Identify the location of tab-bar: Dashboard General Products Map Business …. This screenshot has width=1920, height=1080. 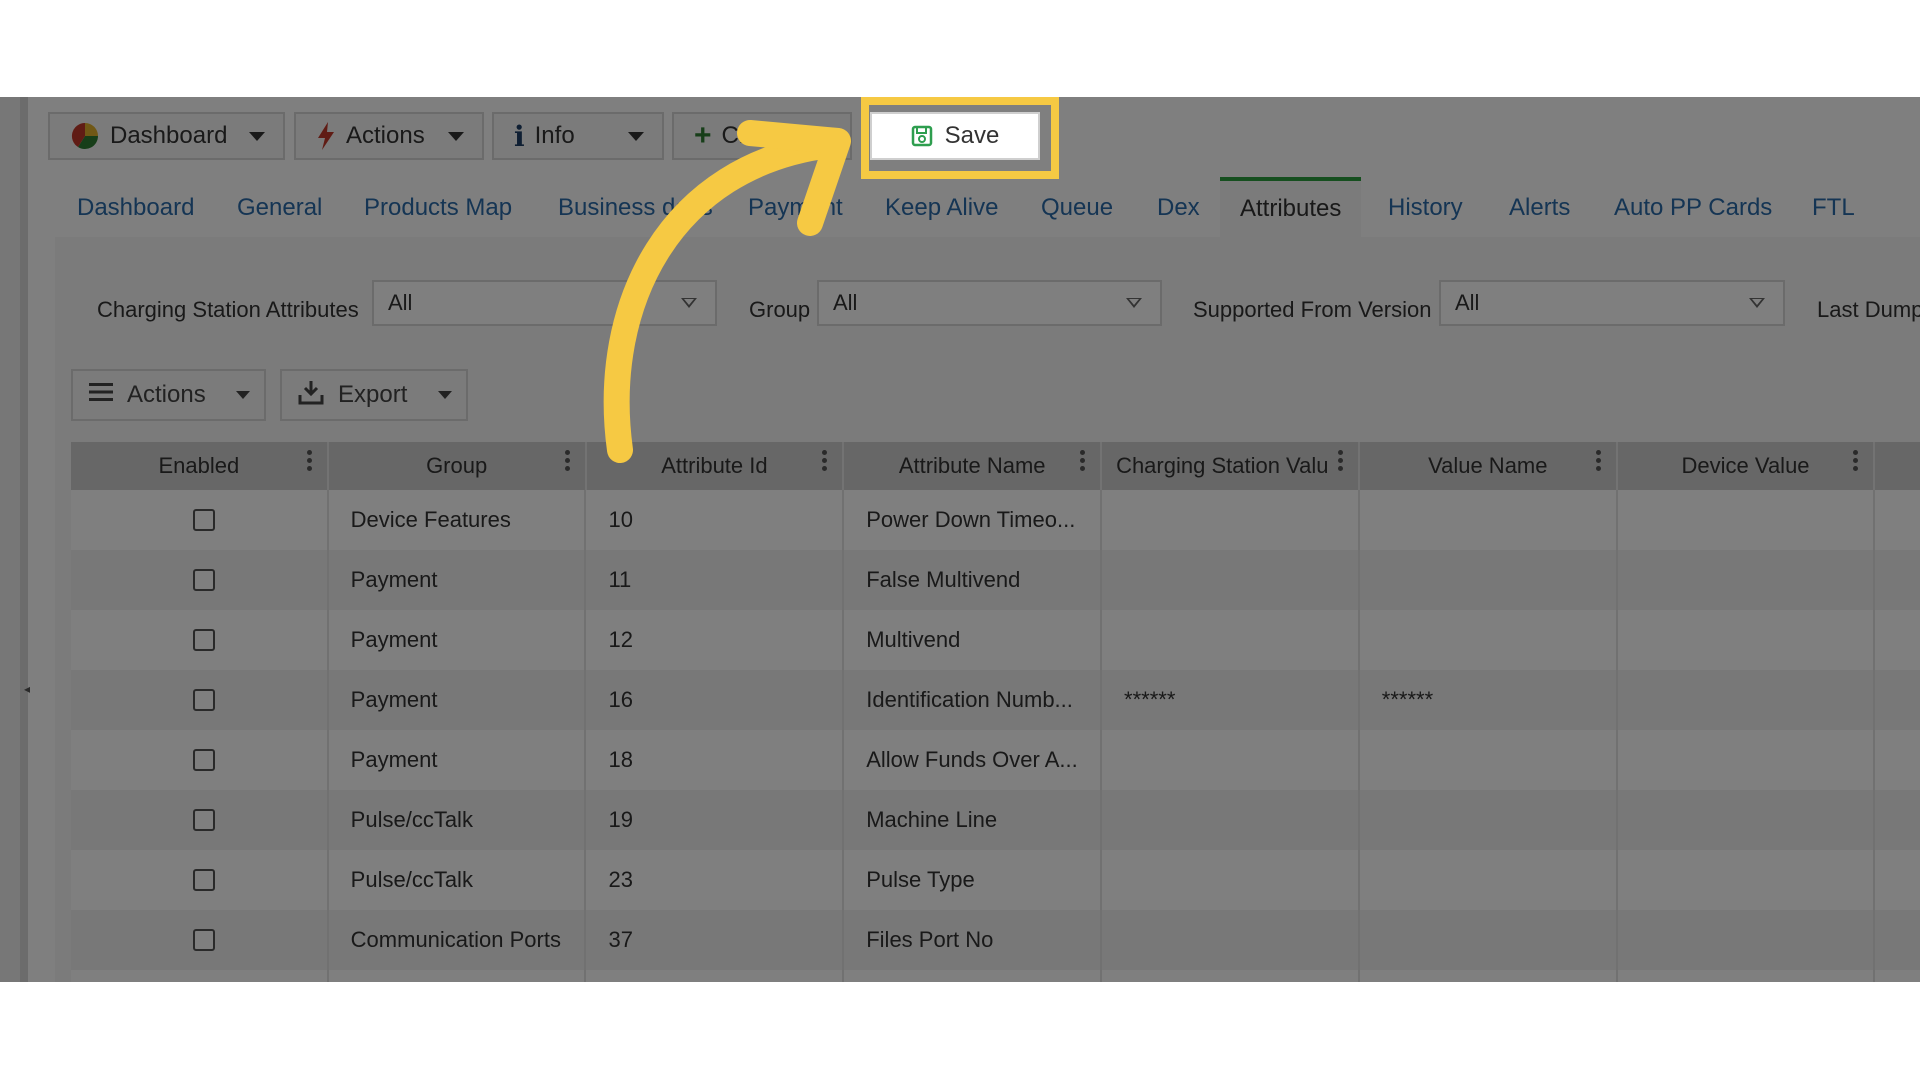
(987, 207).